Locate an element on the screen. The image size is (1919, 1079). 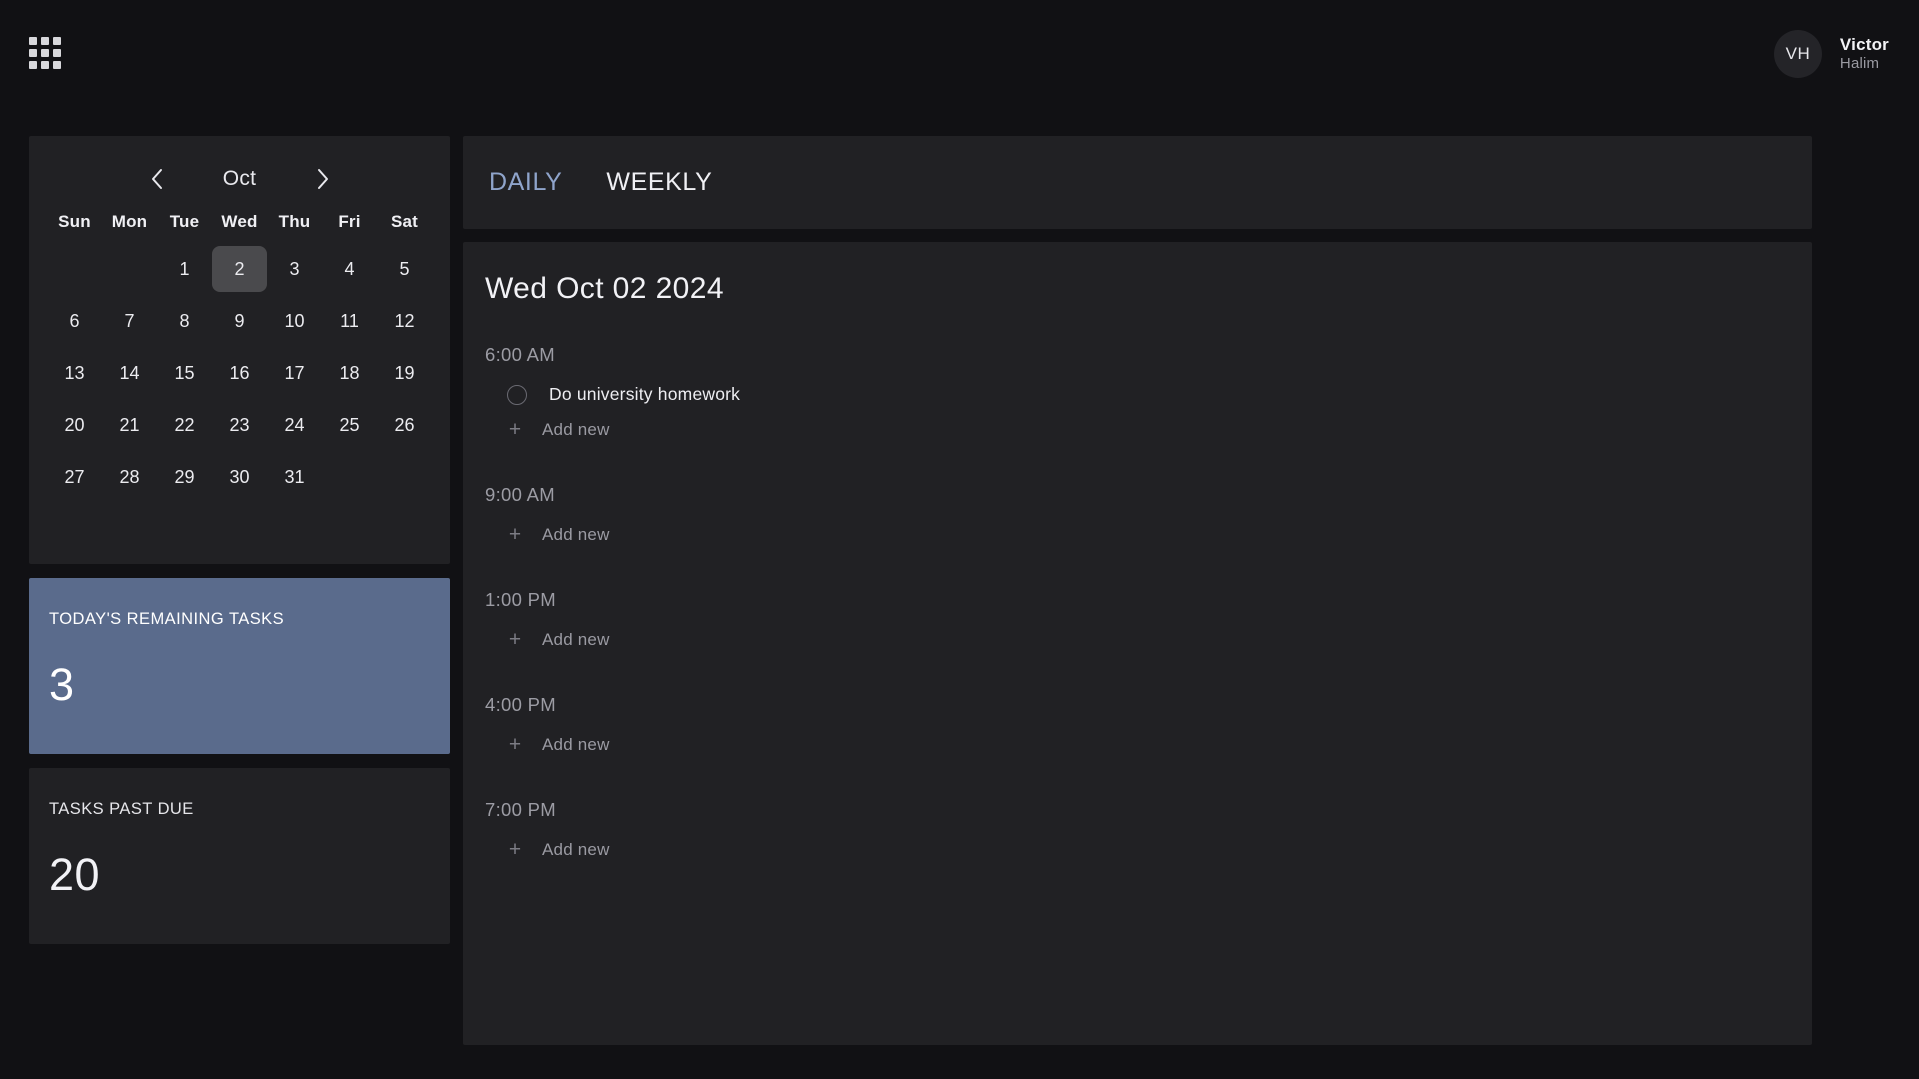
time-slot: 6:00 AM Do university homework + Add new is located at coordinates (1137, 392).